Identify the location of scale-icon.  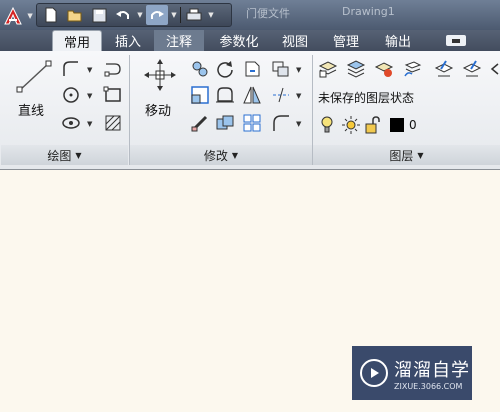
(200, 95).